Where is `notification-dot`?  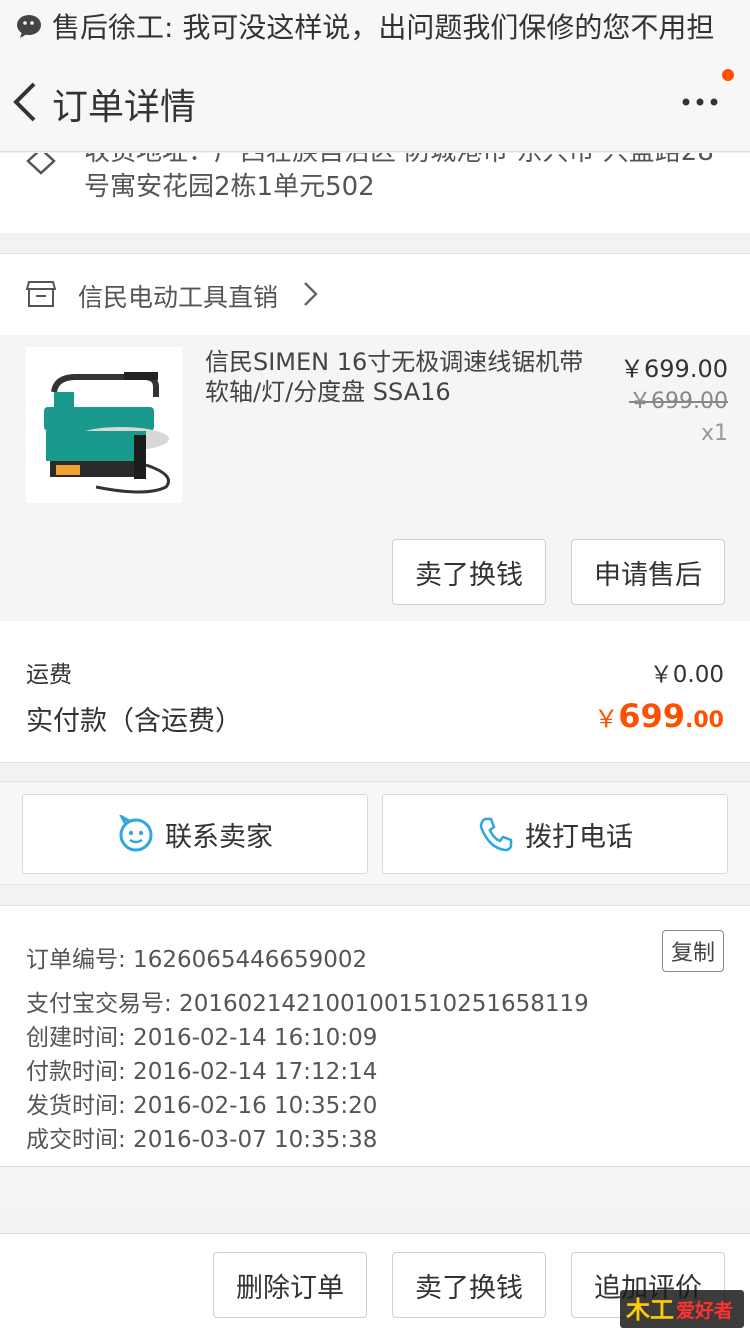
notification-dot is located at coordinates (728, 75).